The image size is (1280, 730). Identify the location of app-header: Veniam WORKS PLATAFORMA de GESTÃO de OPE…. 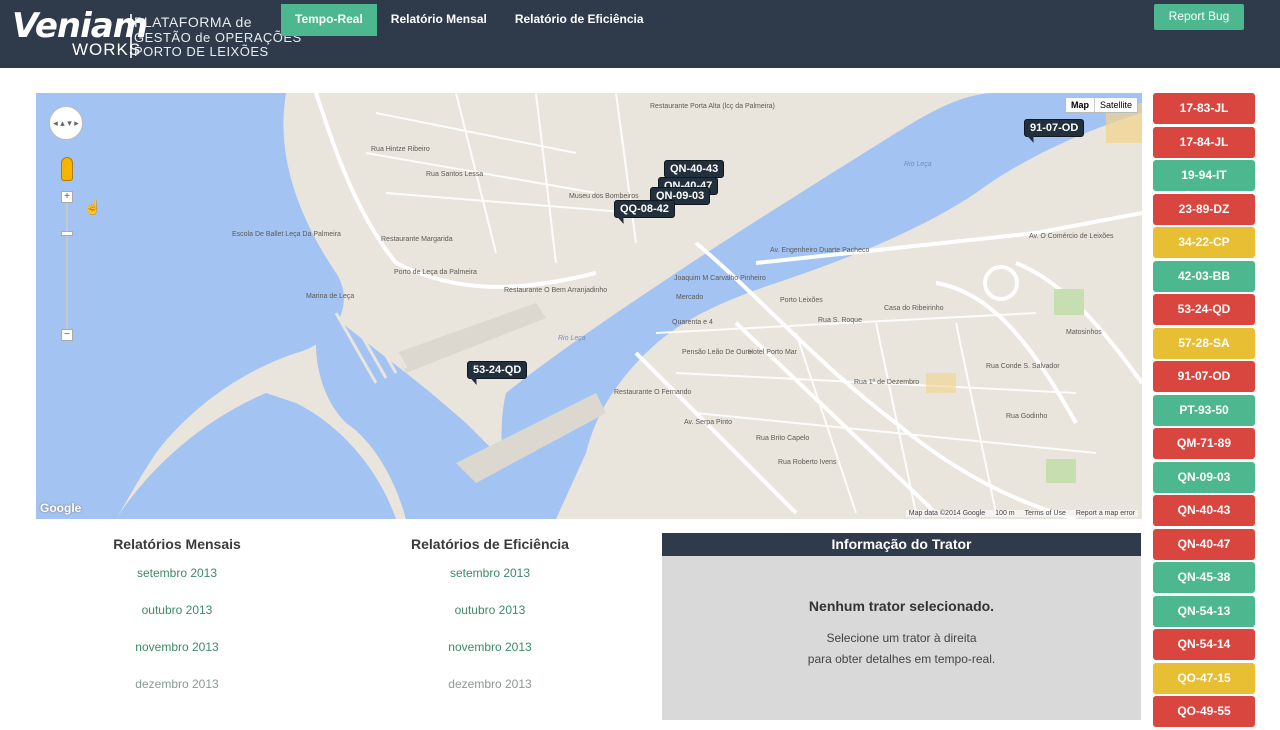
(640, 34).